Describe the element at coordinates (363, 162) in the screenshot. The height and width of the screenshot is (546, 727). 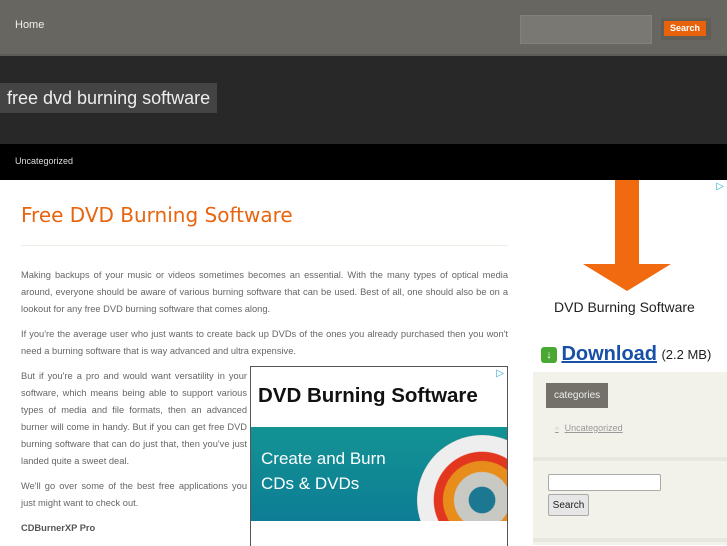
I see `category-nav: Uncategorized` at that location.